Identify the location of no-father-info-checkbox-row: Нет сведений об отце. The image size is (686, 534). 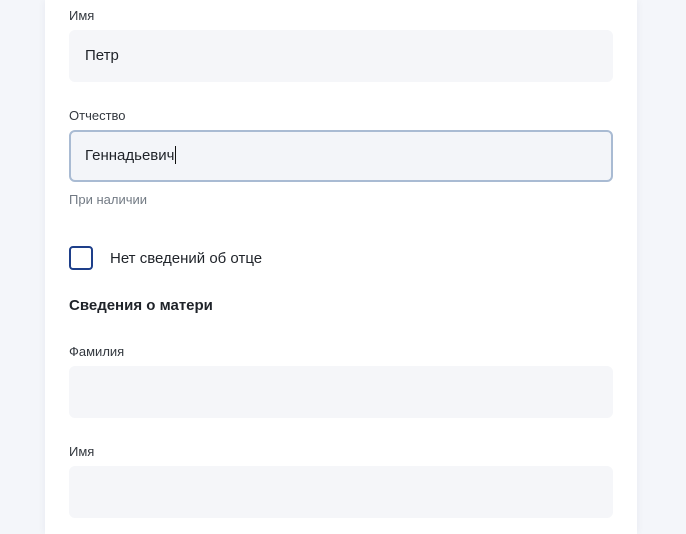
(165, 258).